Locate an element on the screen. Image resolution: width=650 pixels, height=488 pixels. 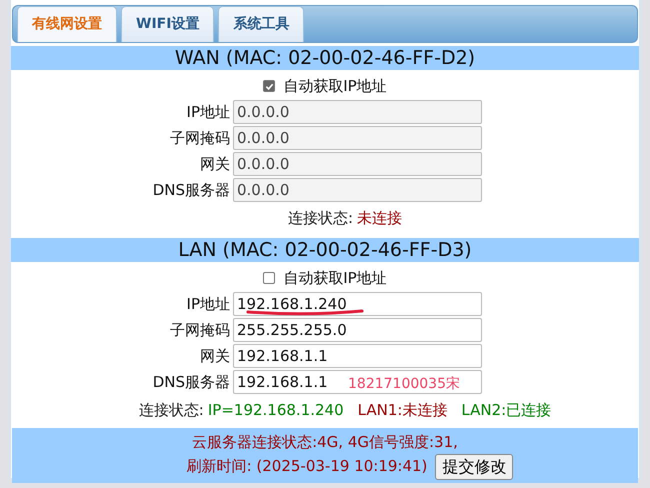
input-field: 192.168.1.1 is located at coordinates (357, 356).